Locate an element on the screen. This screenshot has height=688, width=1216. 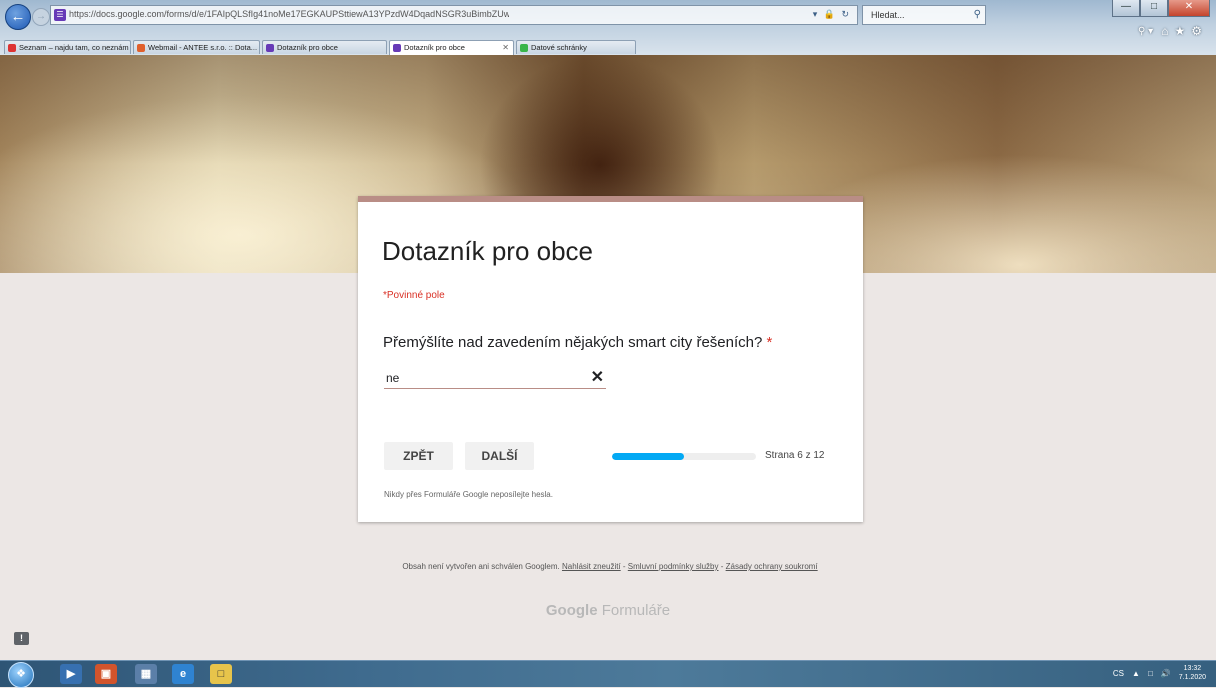
tray-arrow-icon: ▲ is located at coordinates (1136, 673).